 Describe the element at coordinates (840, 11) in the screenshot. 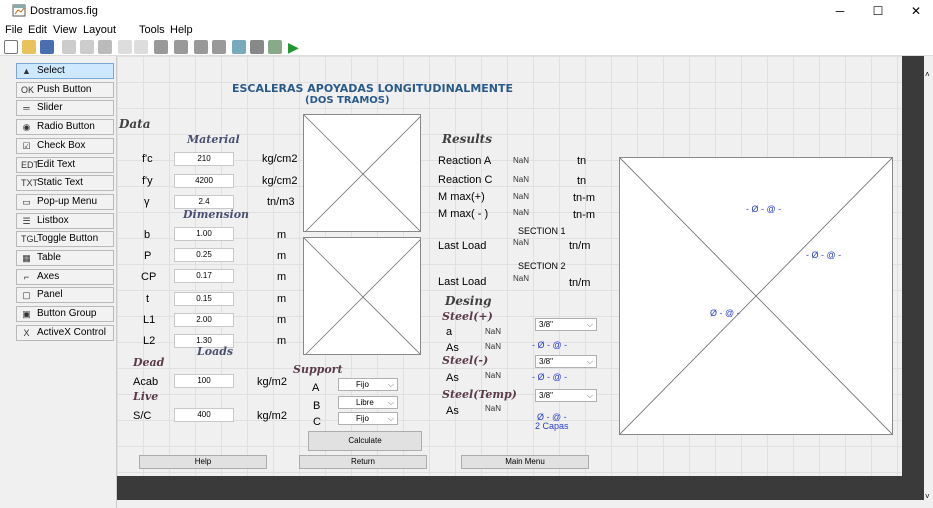

I see `minimize-button: ─` at that location.